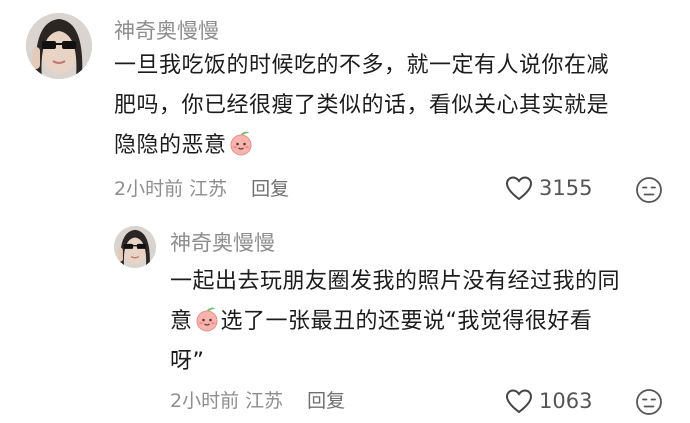  I want to click on like-button: 3155, so click(548, 188).